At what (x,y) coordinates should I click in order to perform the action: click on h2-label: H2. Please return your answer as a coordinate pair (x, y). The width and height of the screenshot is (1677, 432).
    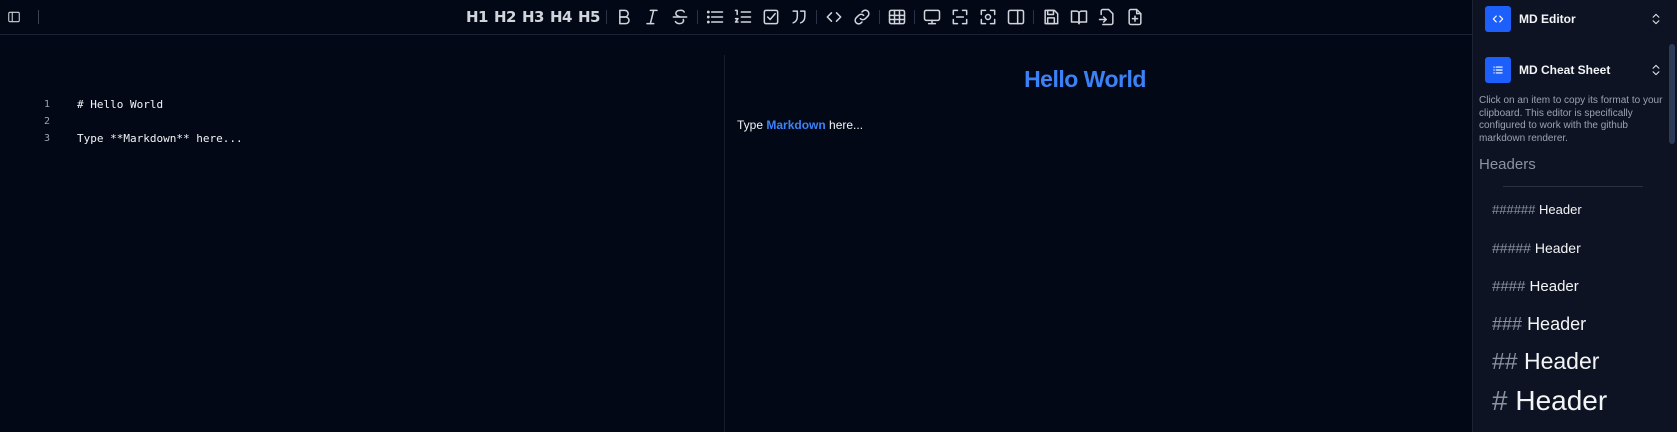
    Looking at the image, I should click on (505, 17).